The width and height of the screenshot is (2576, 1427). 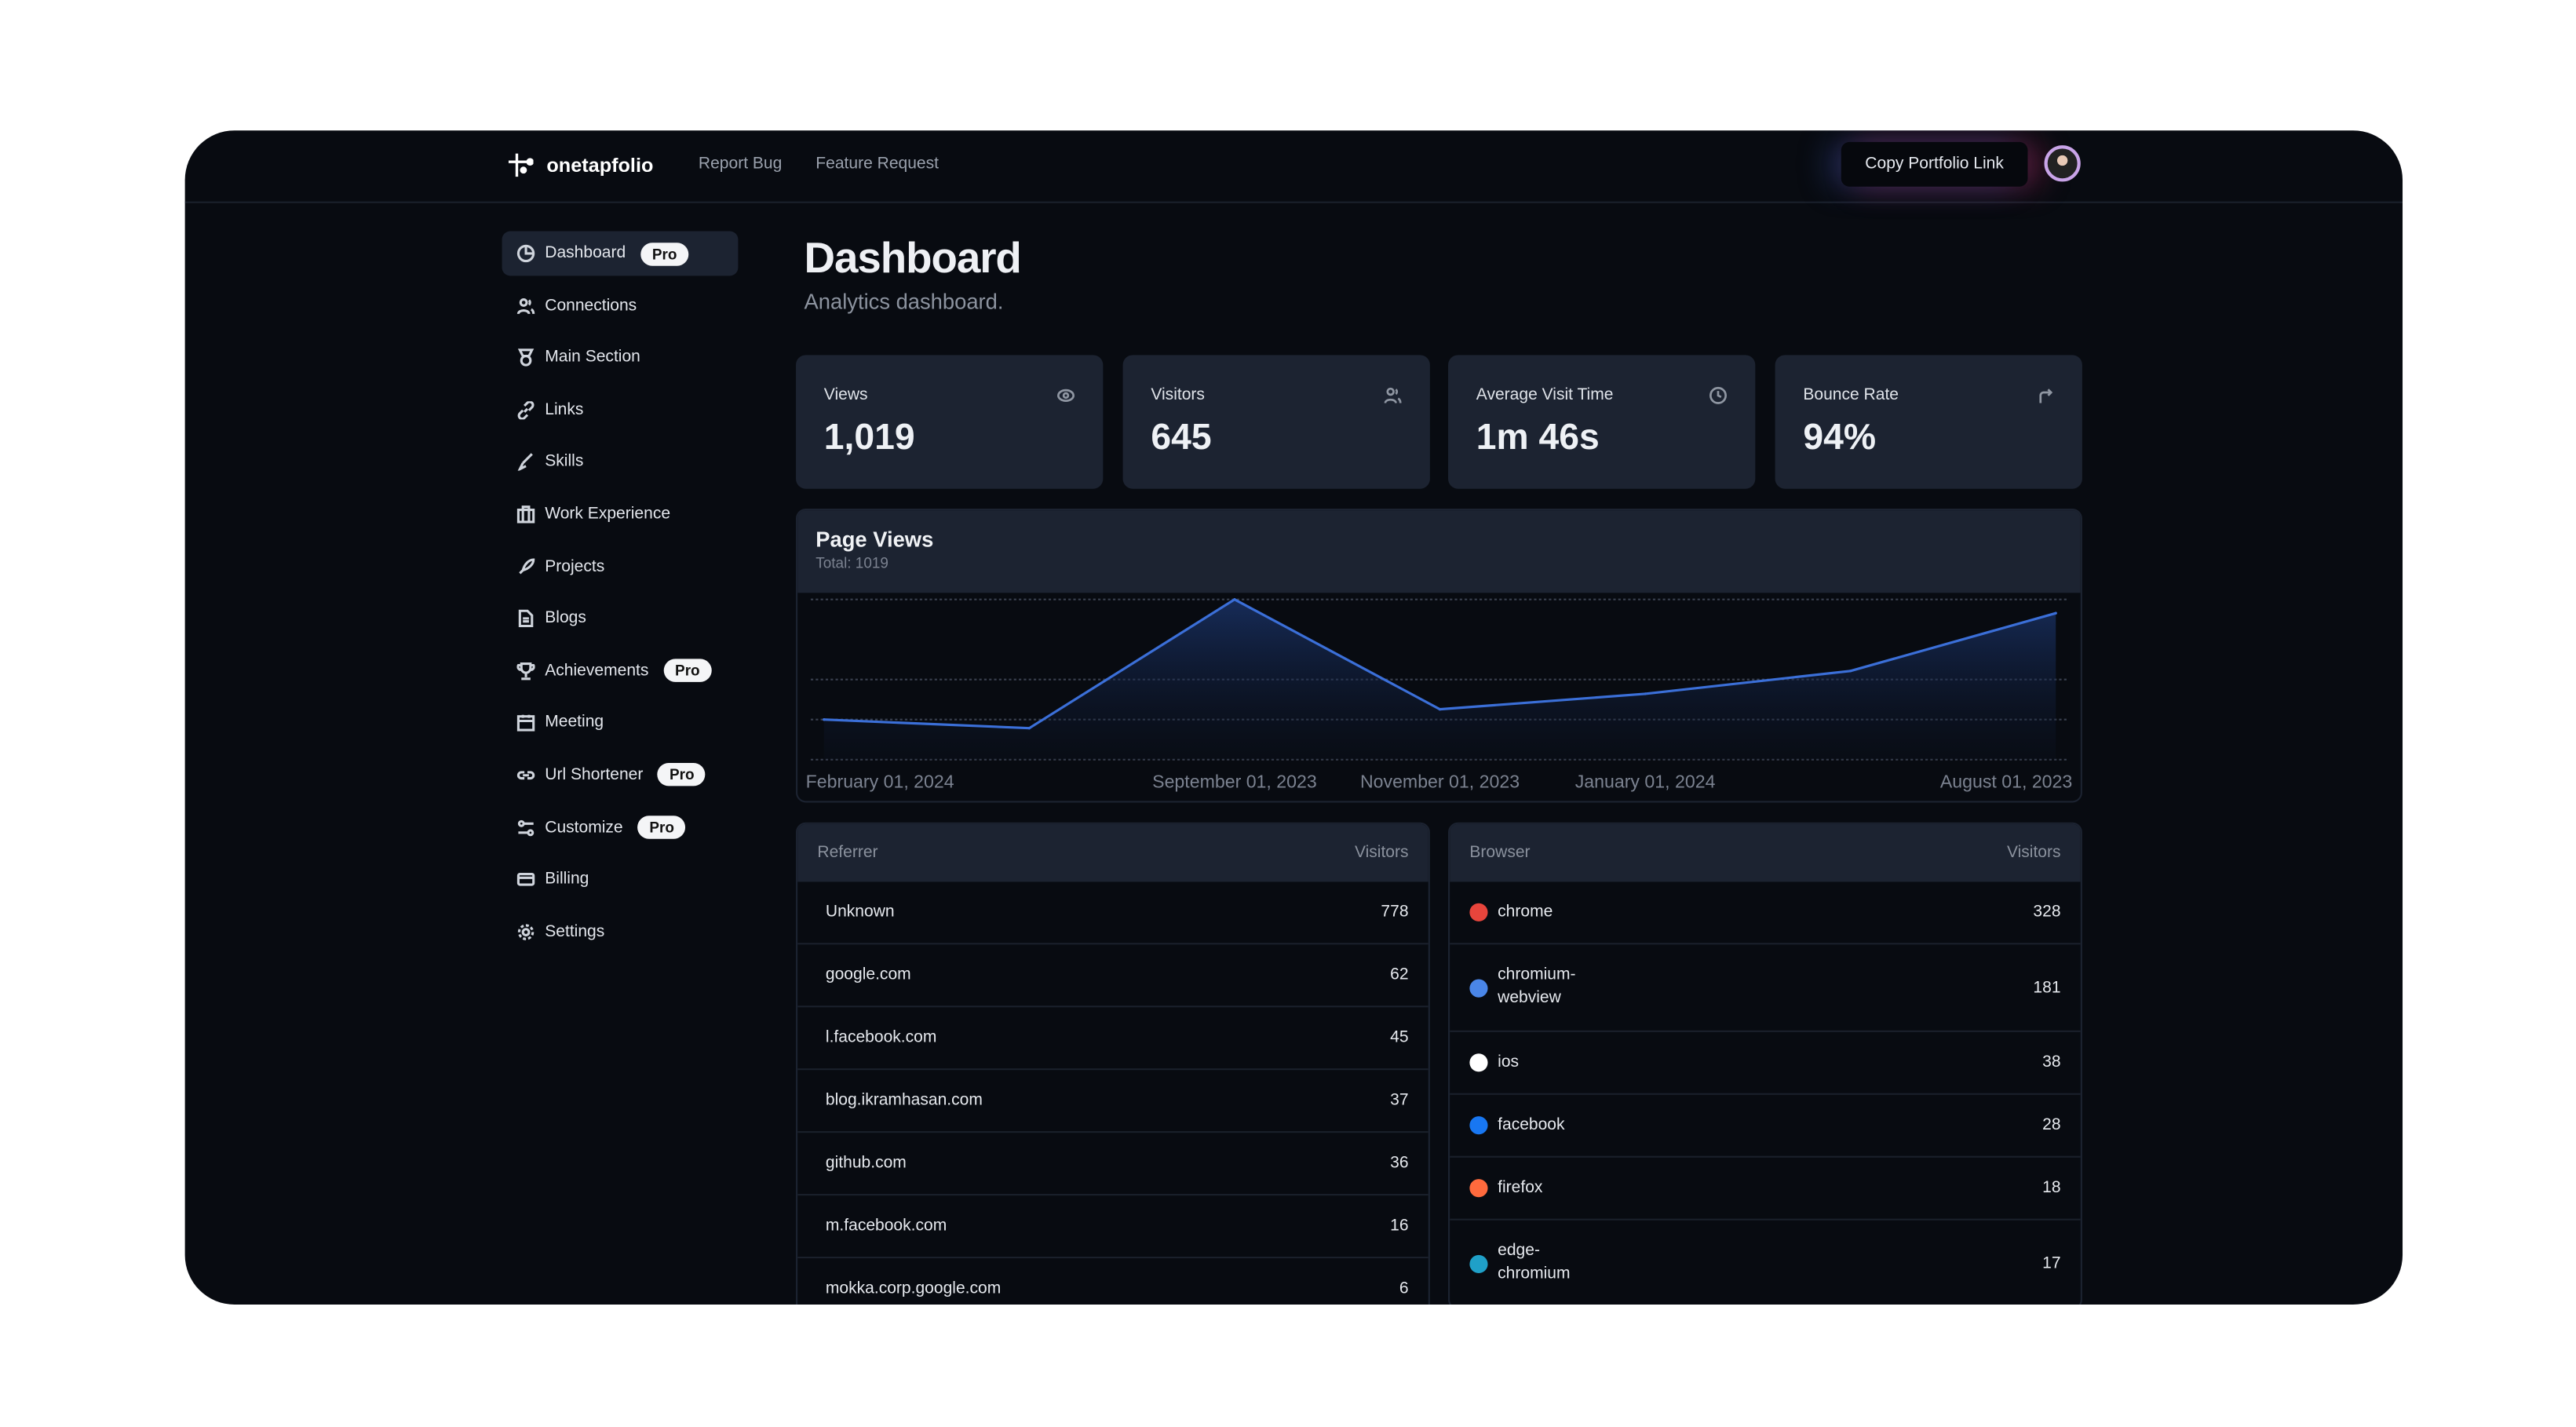 What do you see at coordinates (1765, 988) in the screenshot?
I see `table-row: chromium-webview 181` at bounding box center [1765, 988].